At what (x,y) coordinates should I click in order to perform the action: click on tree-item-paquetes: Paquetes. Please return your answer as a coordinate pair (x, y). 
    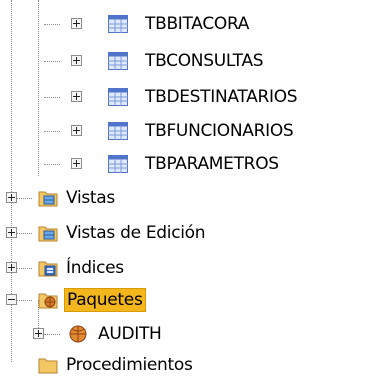
    Looking at the image, I should click on (189, 300).